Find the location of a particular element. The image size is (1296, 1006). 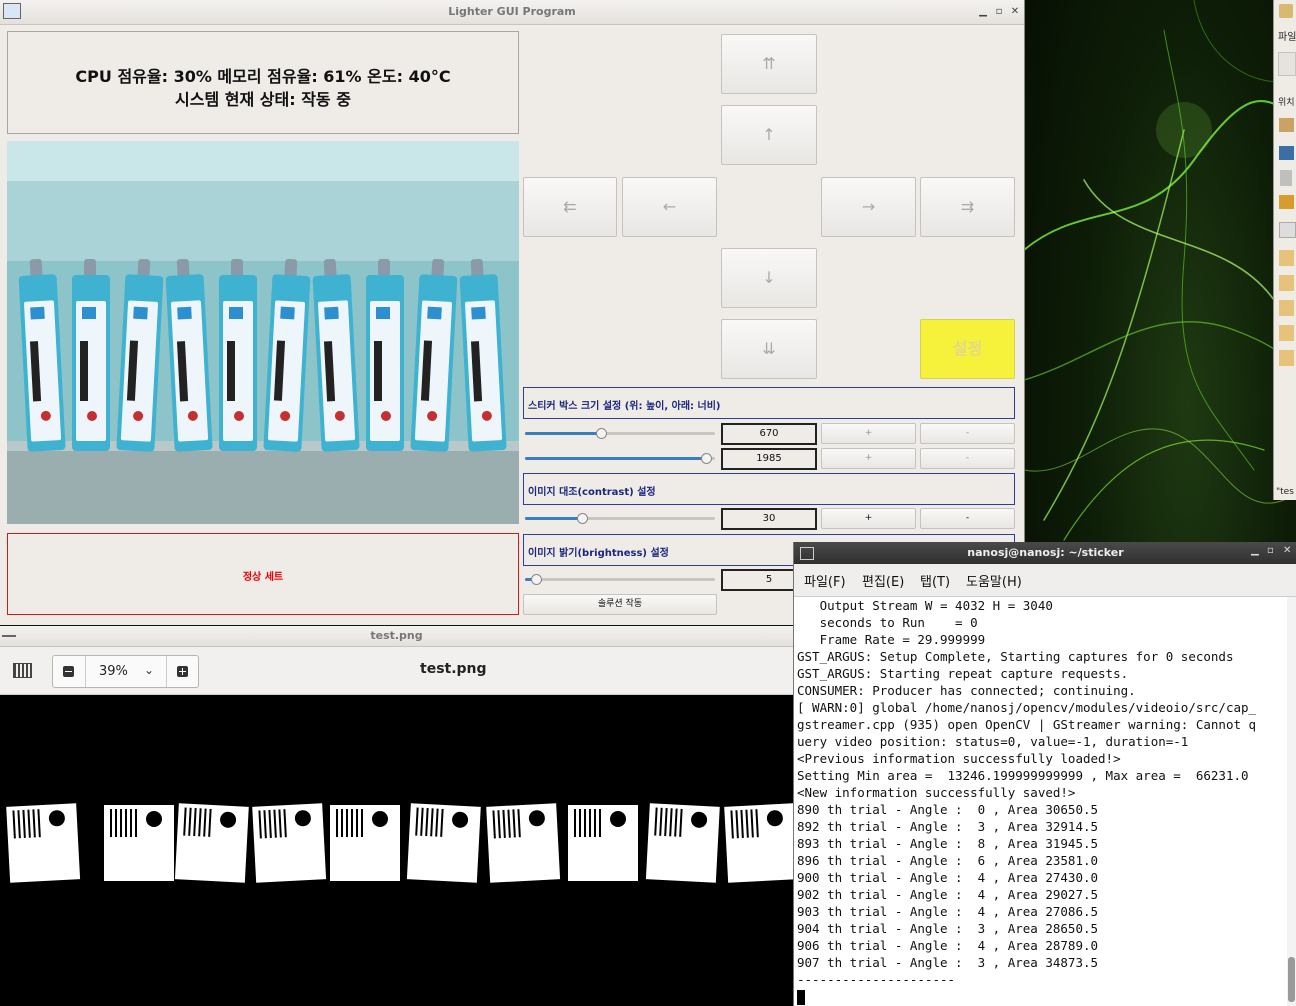

terminal-line: <New information successfully saved!> is located at coordinates (936, 792).